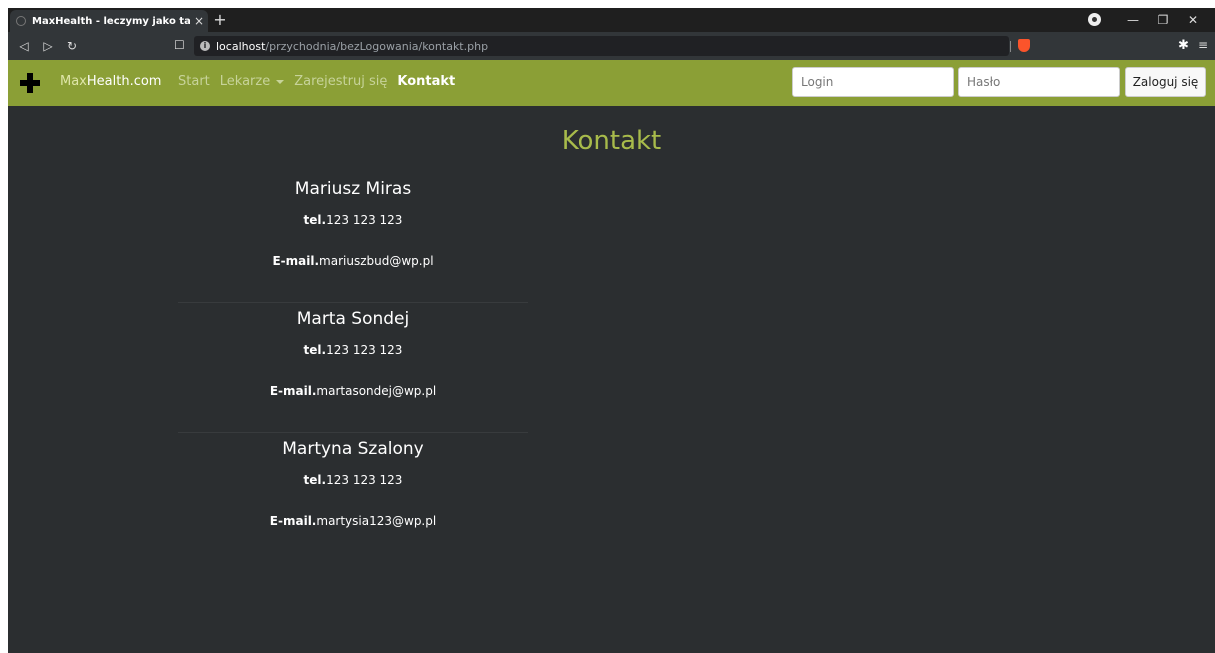 The image size is (1215, 653). I want to click on medical-cross-logo-icon, so click(30, 83).